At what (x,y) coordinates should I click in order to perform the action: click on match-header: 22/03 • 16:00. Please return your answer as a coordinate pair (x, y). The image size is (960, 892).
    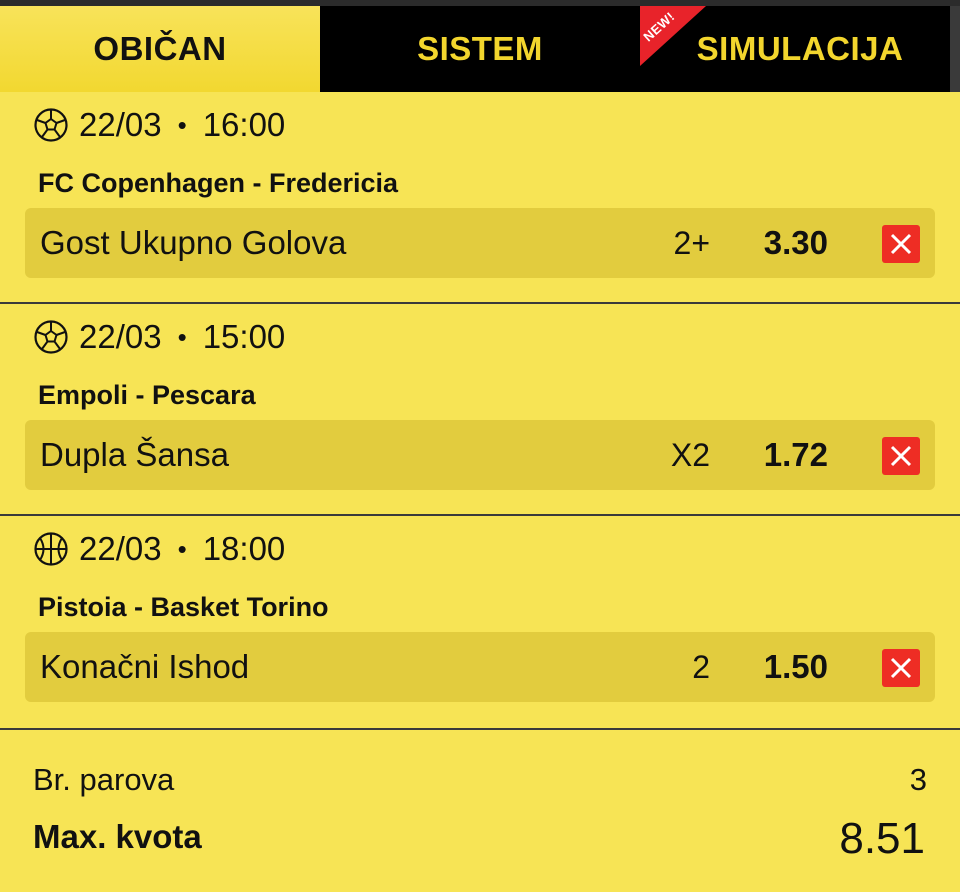
    Looking at the image, I should click on (159, 125).